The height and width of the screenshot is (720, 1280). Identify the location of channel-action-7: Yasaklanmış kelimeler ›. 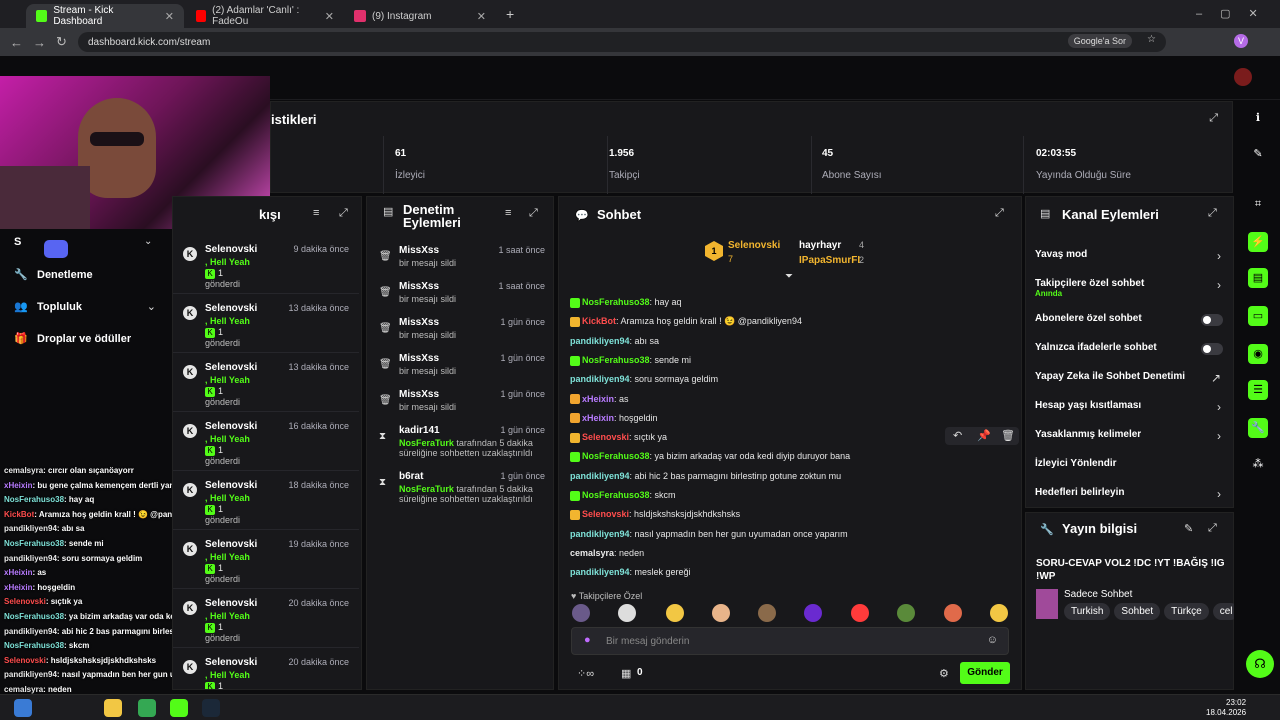
(1130, 437).